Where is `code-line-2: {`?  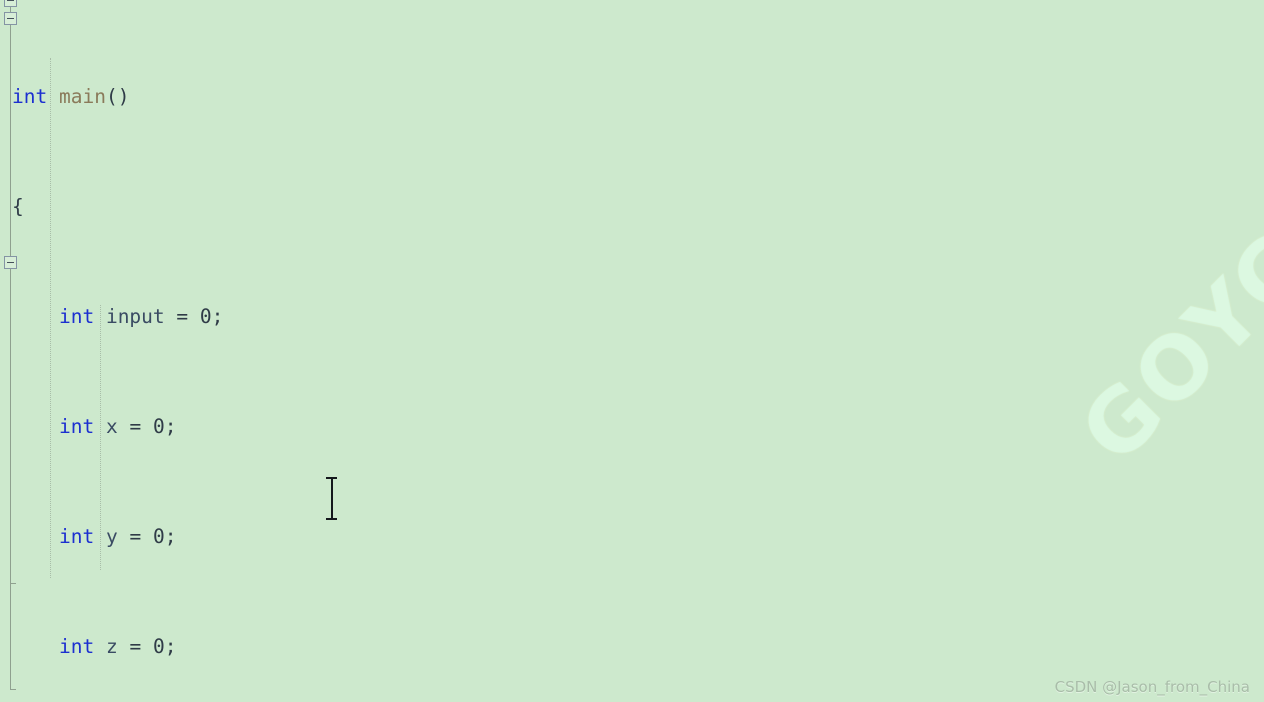
code-line-2: { is located at coordinates (632, 207).